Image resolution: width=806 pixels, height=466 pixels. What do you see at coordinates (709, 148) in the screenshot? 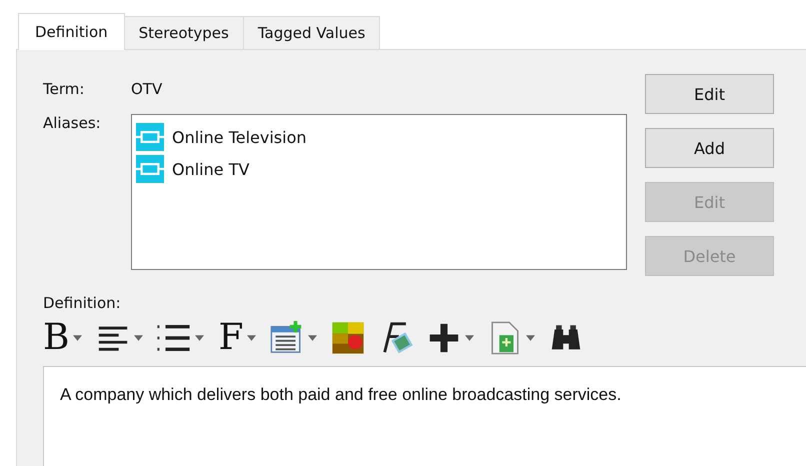
I see `action-button: Add` at bounding box center [709, 148].